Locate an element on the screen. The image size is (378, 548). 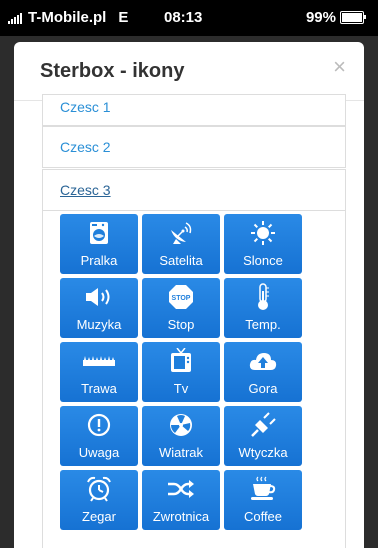
section-link-2: Czesc 2 is located at coordinates (194, 147).